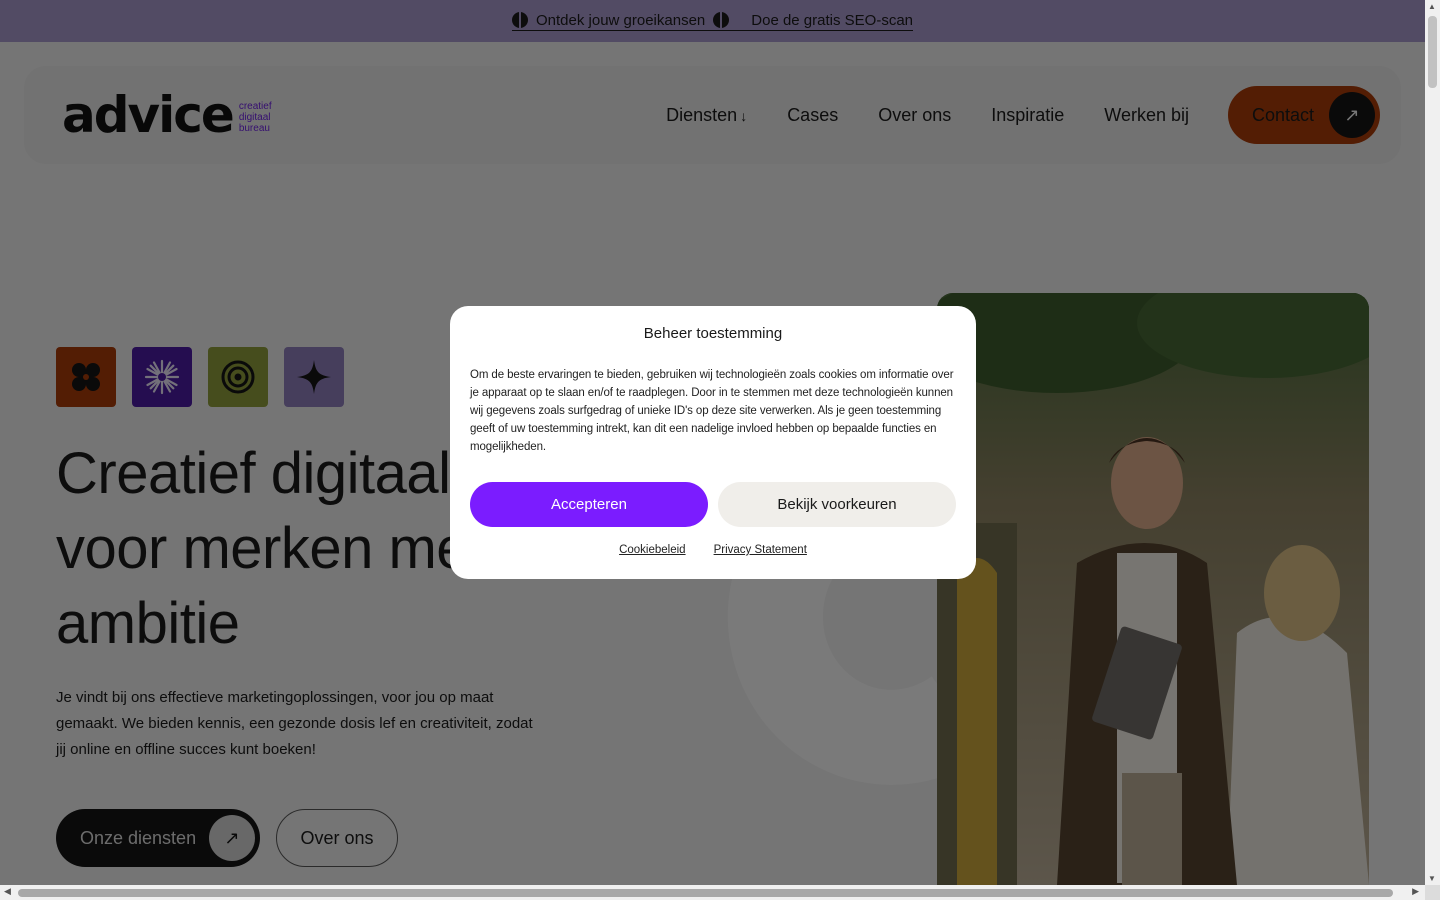 The height and width of the screenshot is (900, 1440). I want to click on horizontal-scrollbar: ◀ ▶, so click(712, 892).